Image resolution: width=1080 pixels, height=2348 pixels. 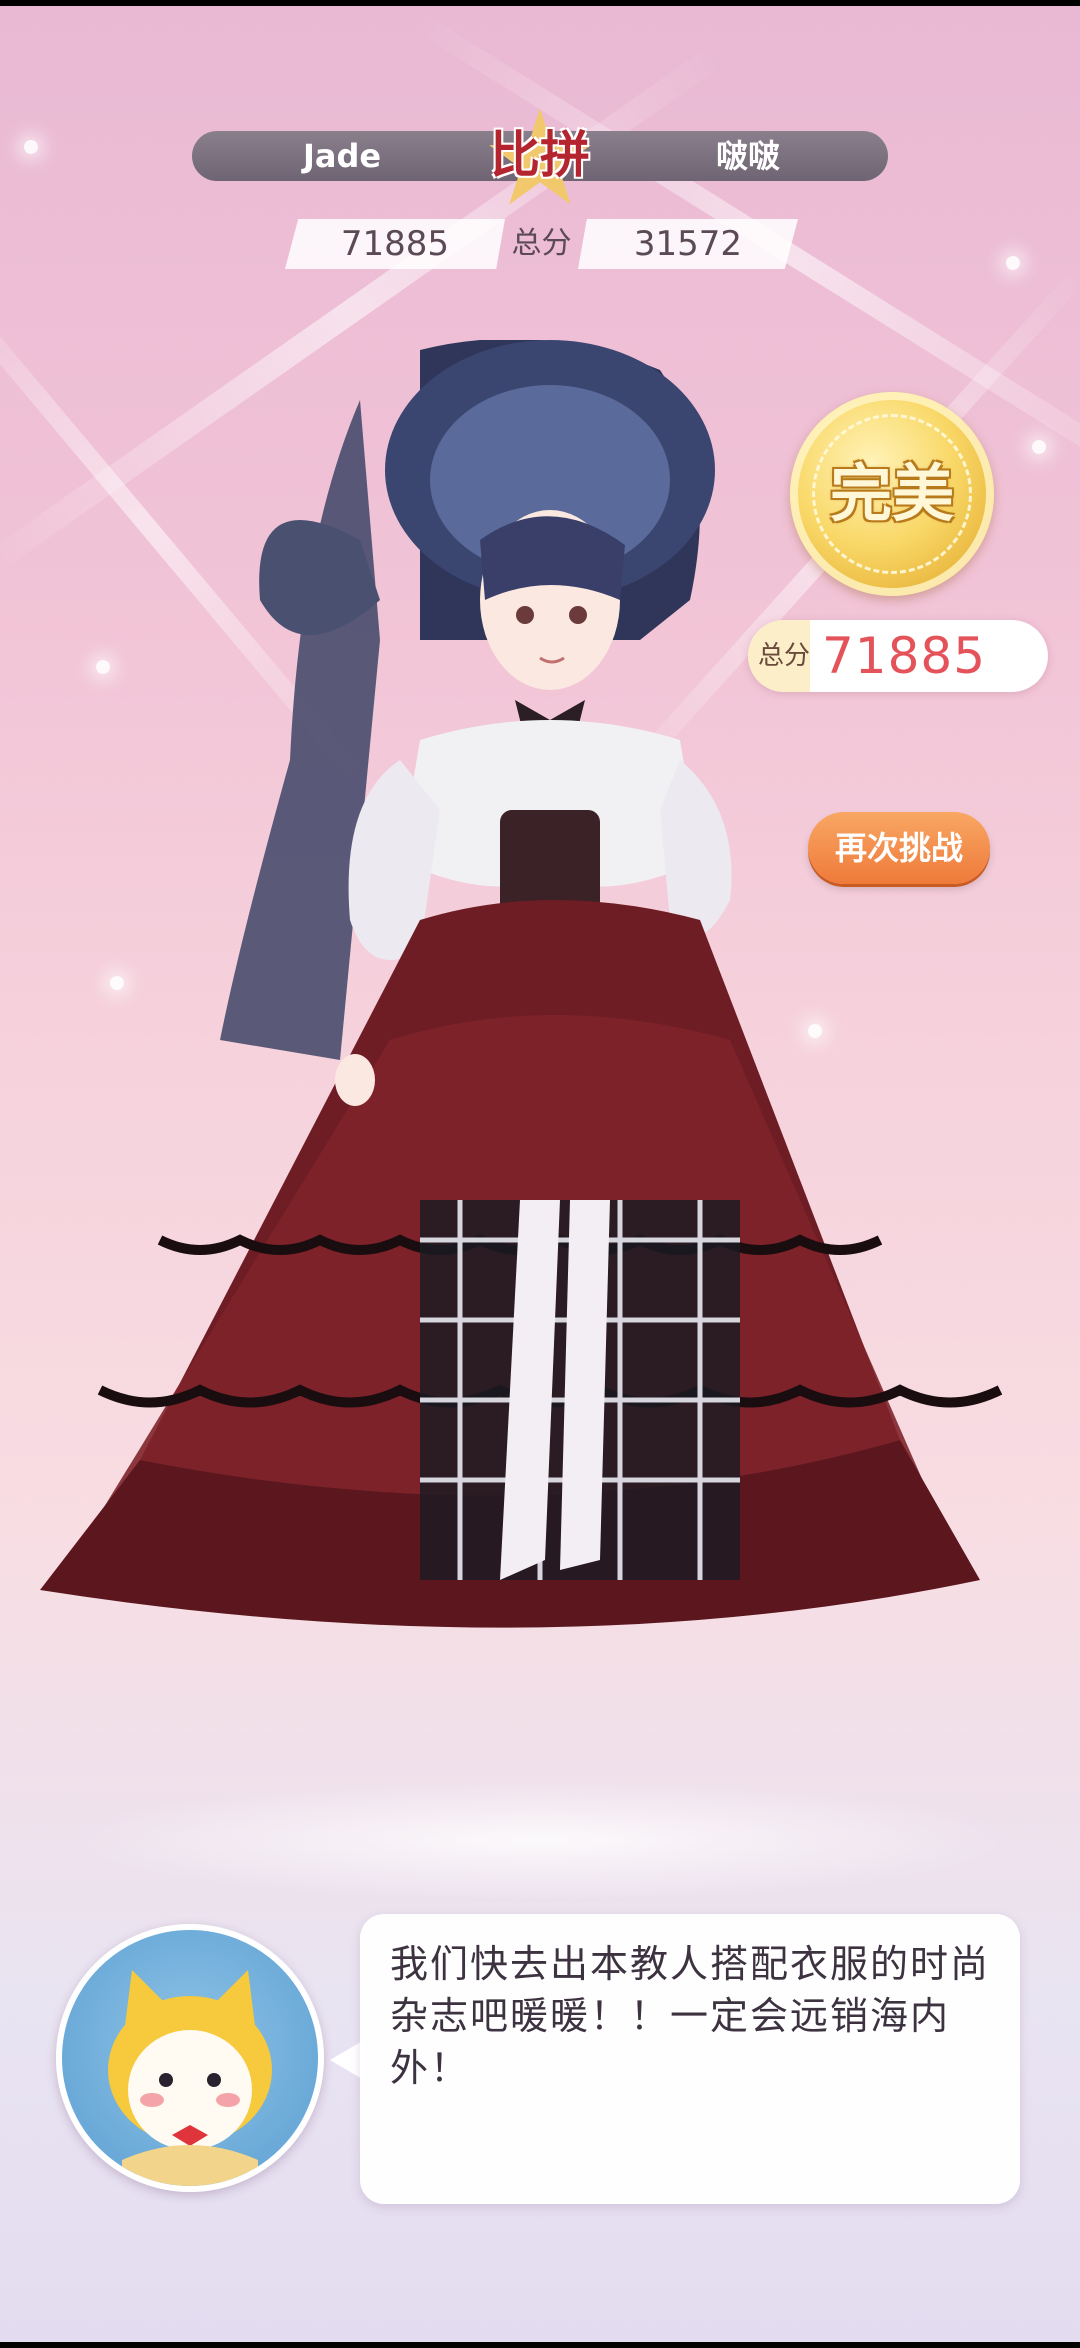 I want to click on total-score-value: 71885, so click(x=904, y=656).